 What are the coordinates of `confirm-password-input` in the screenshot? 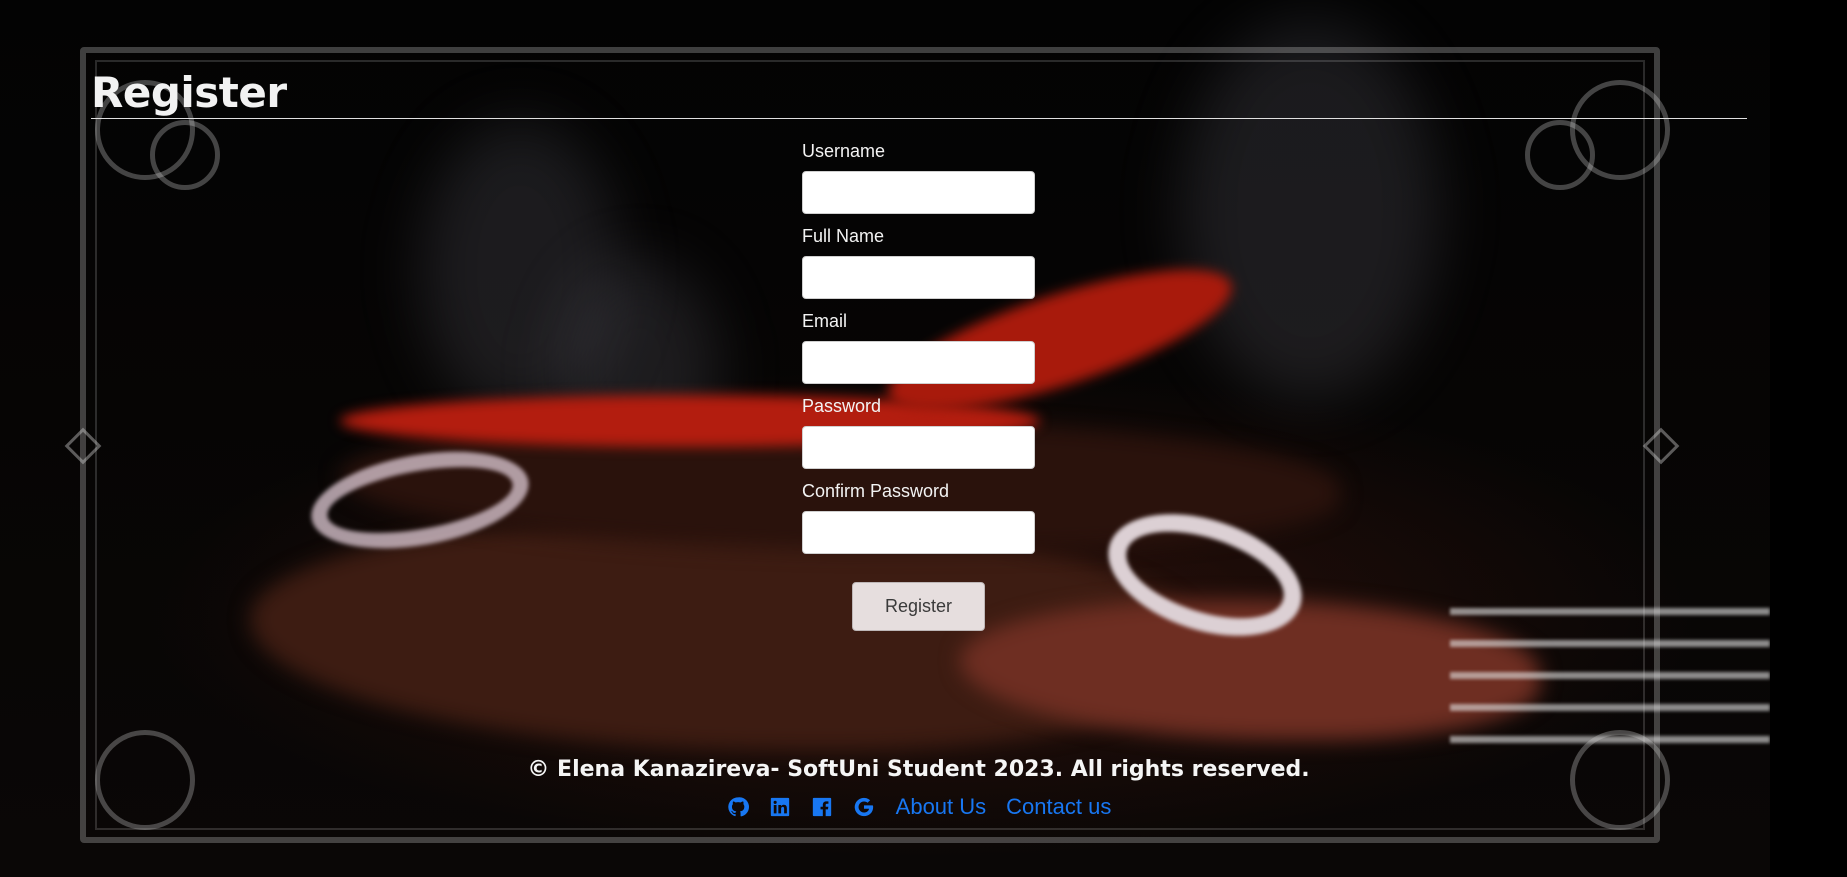 It's located at (918, 532).